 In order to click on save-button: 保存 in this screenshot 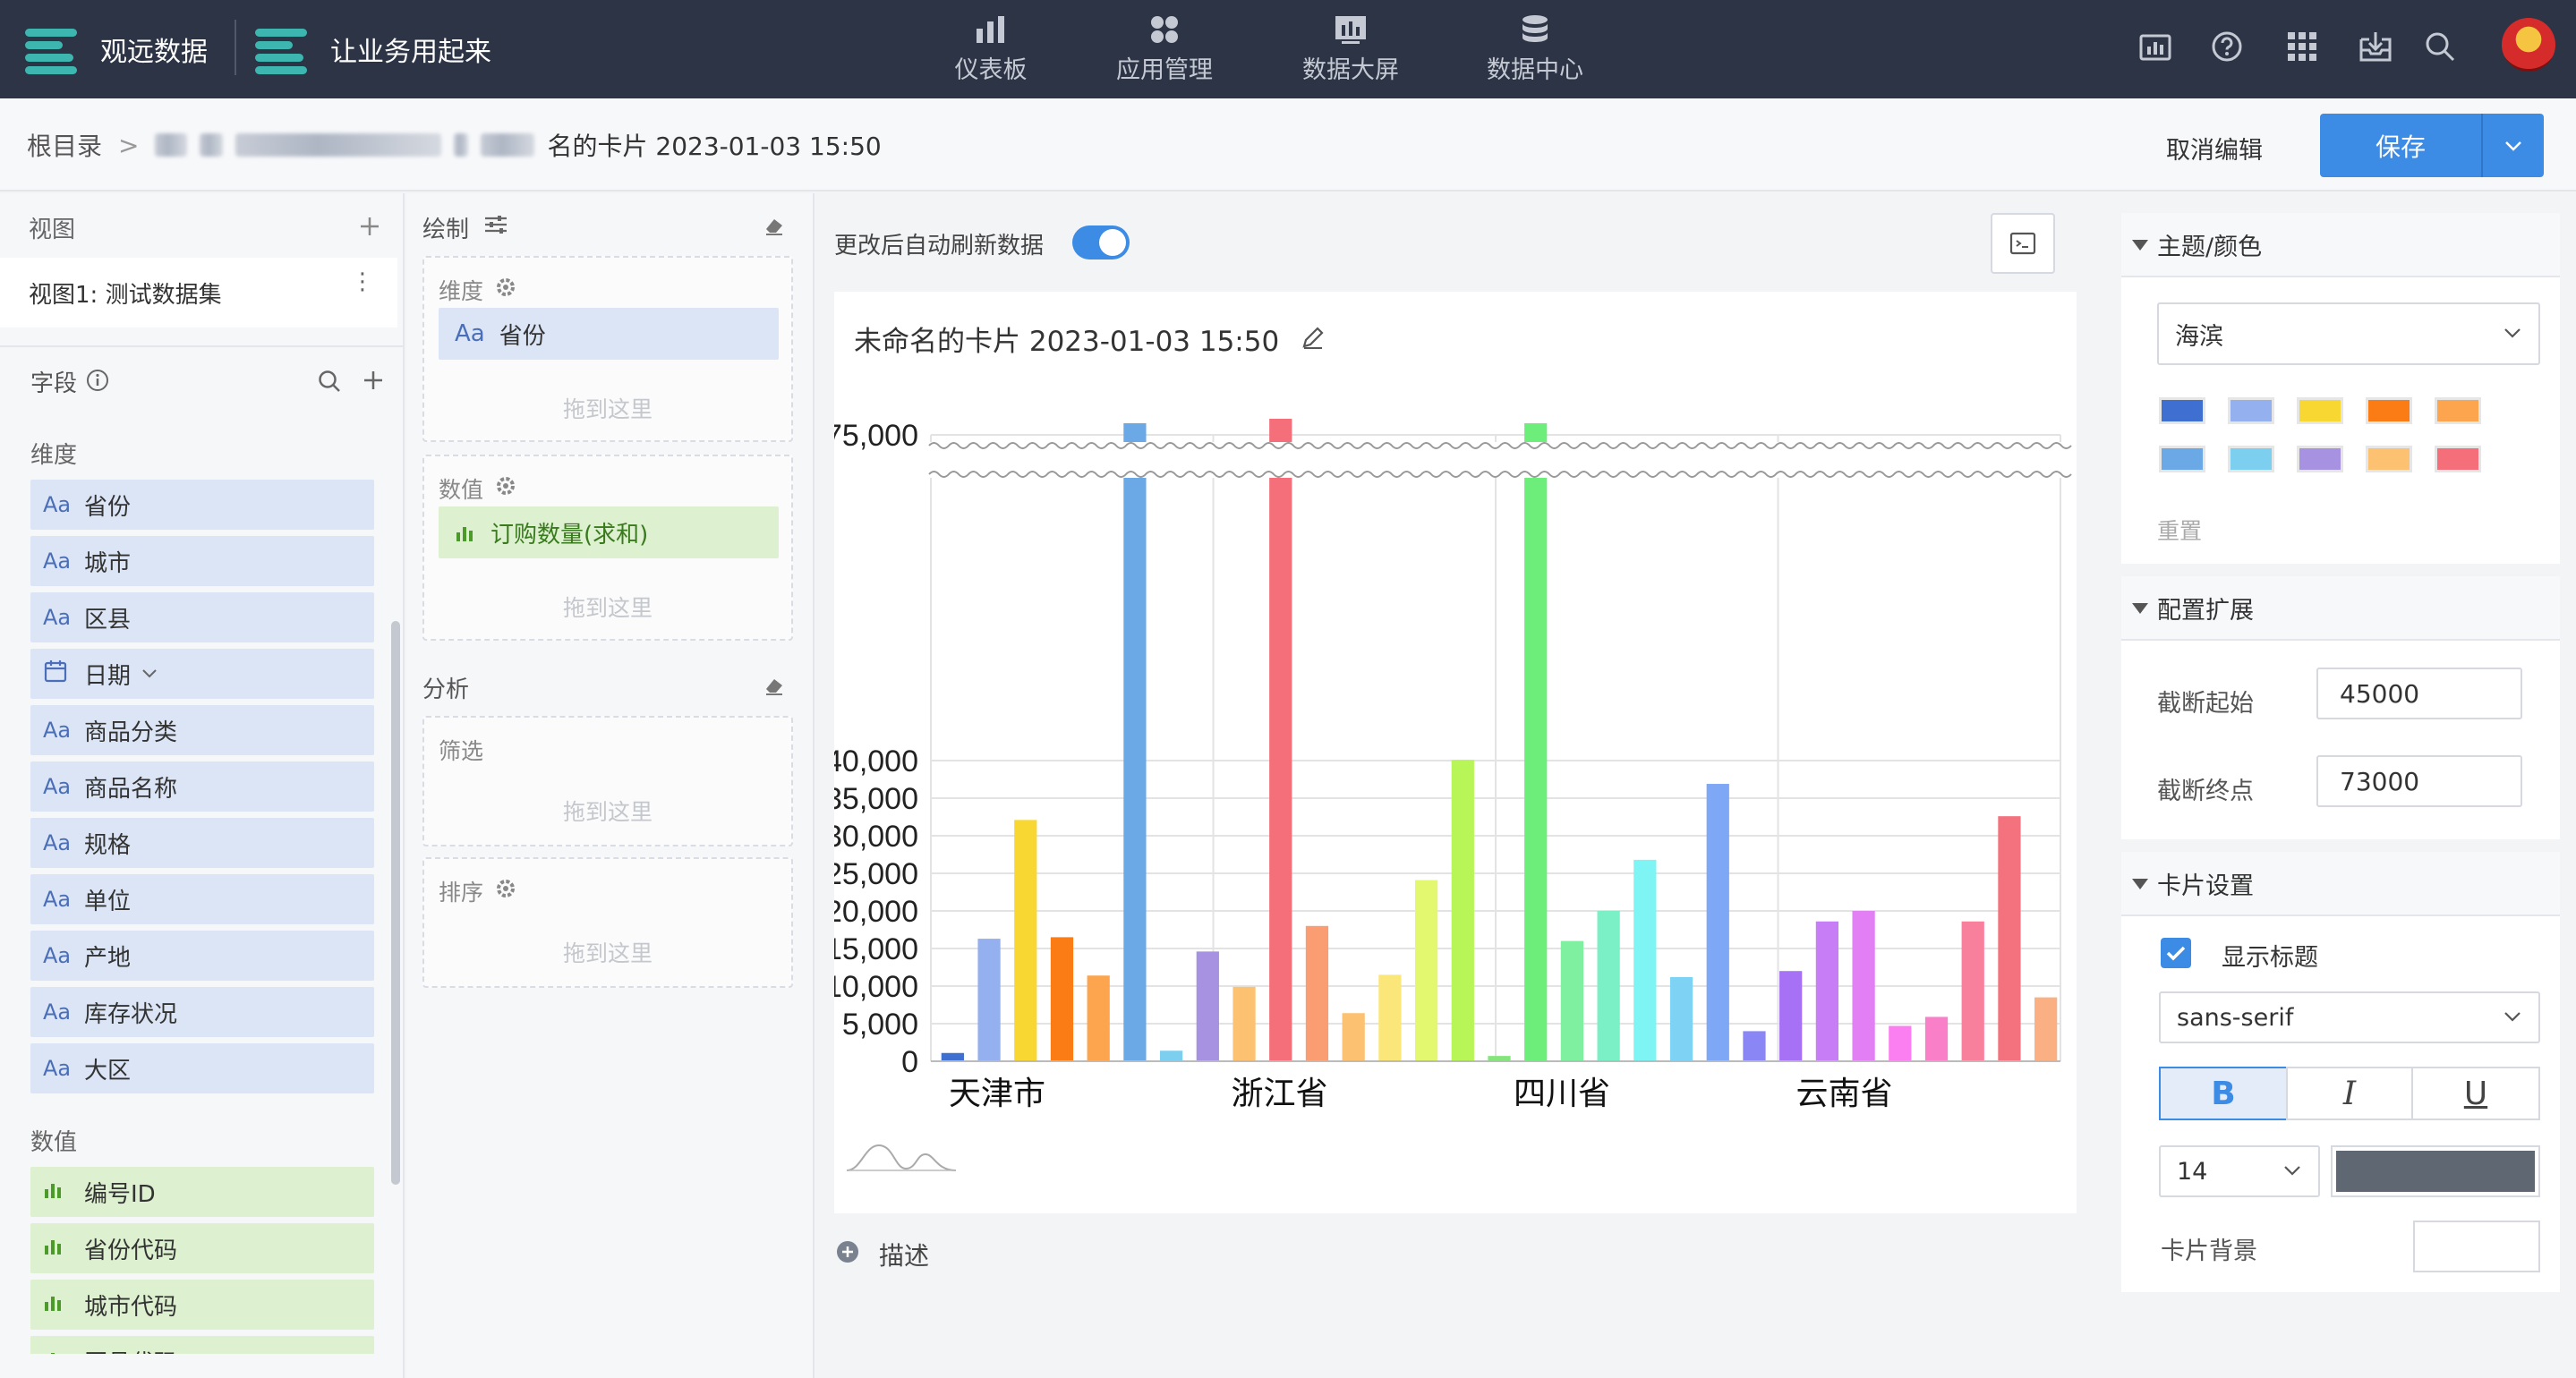, I will do `click(2400, 146)`.